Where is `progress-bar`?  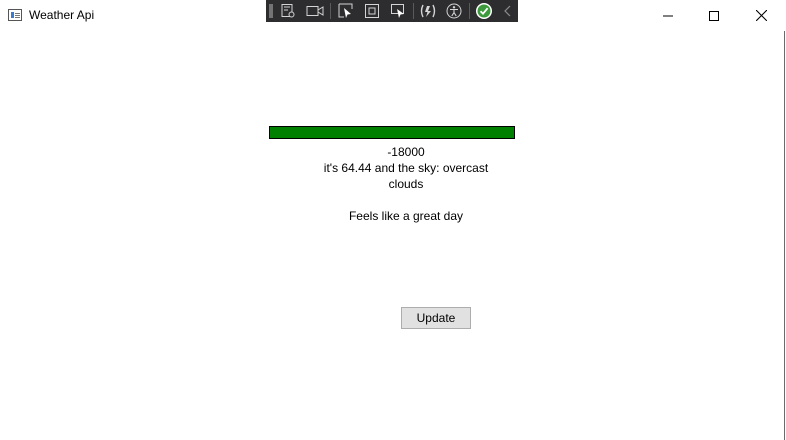 progress-bar is located at coordinates (392, 132).